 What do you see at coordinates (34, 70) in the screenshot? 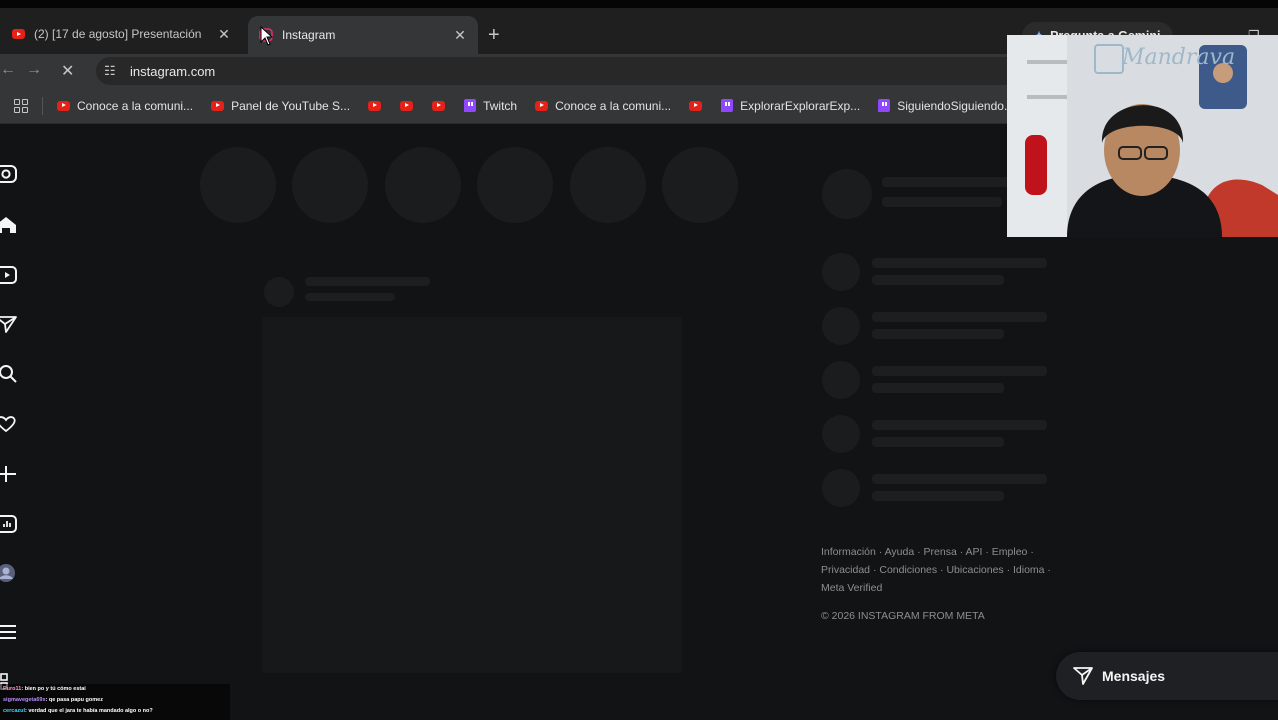
I see `forward-icon: →` at bounding box center [34, 70].